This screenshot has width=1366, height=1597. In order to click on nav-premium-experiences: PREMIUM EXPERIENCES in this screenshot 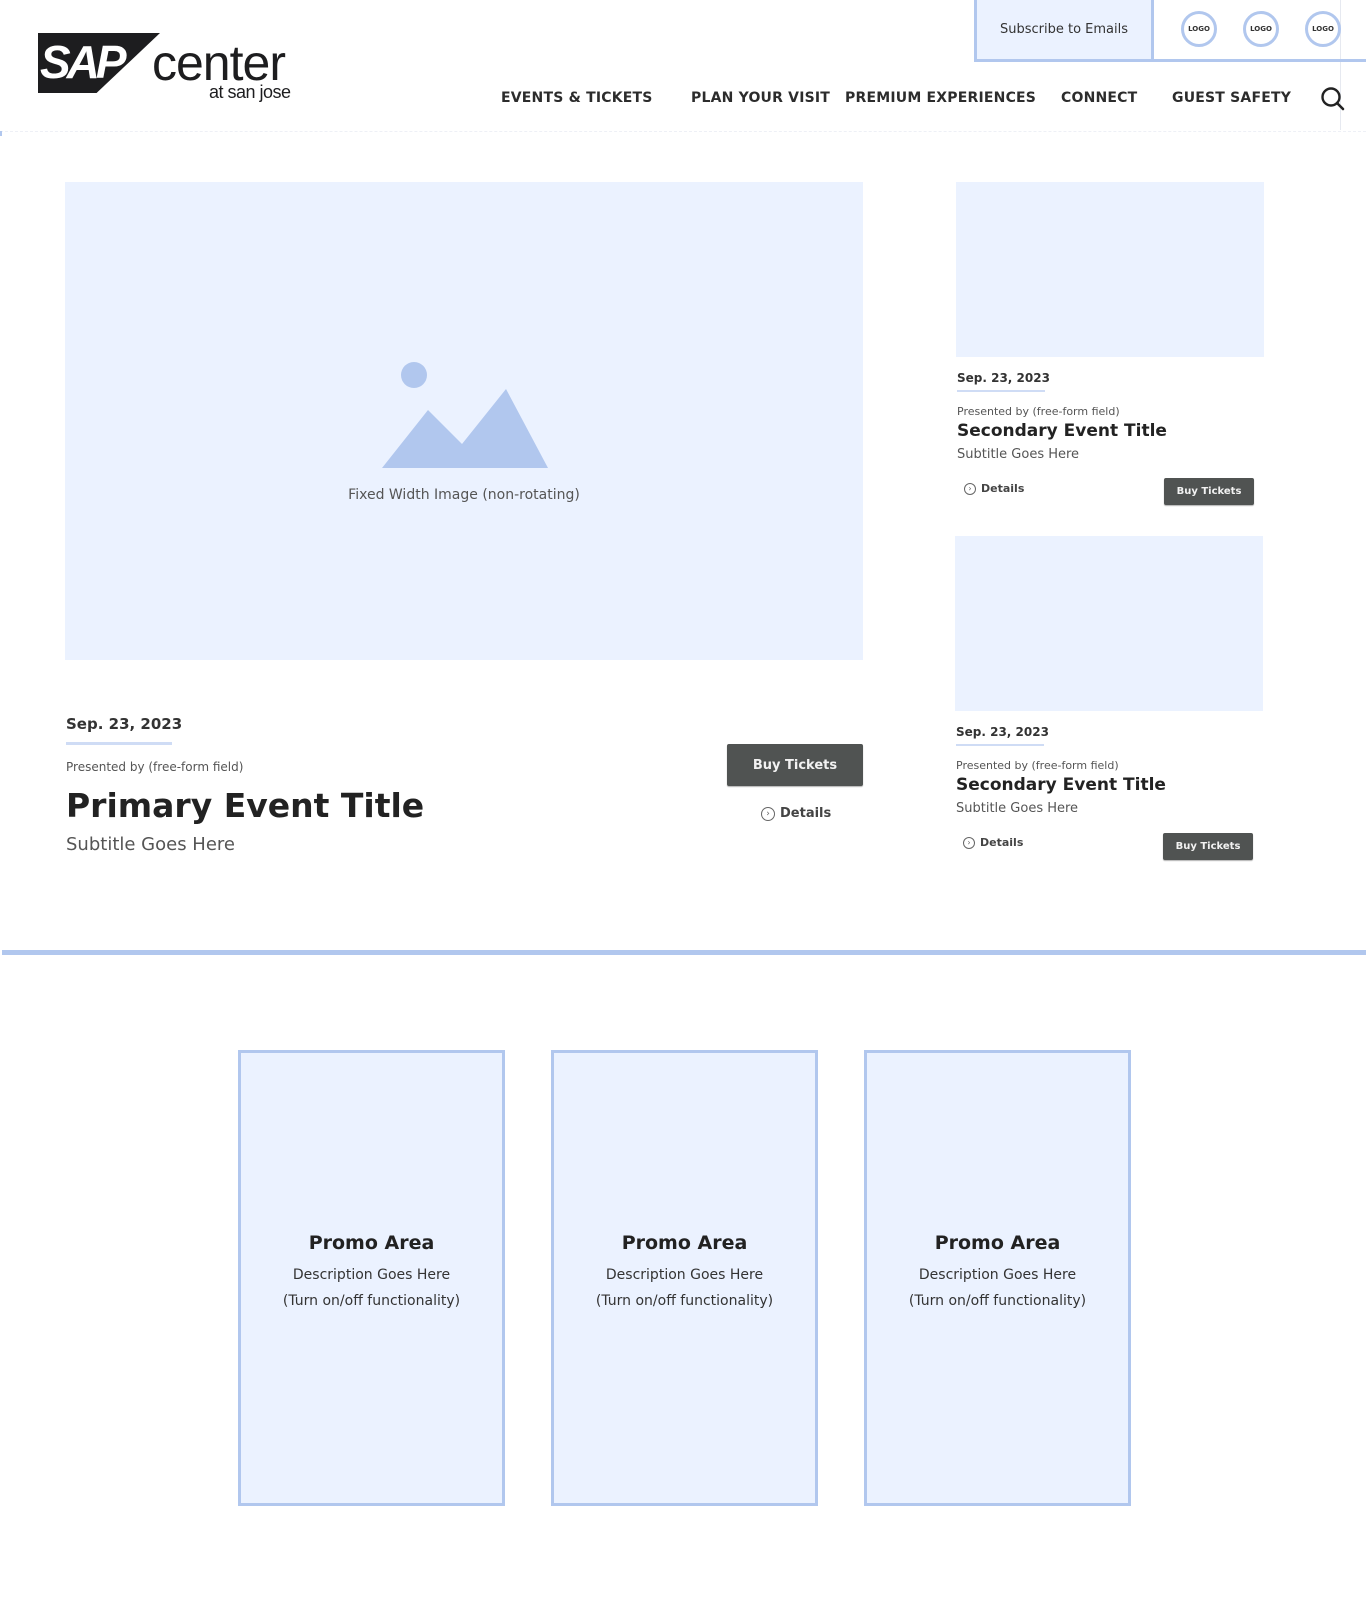, I will do `click(940, 98)`.